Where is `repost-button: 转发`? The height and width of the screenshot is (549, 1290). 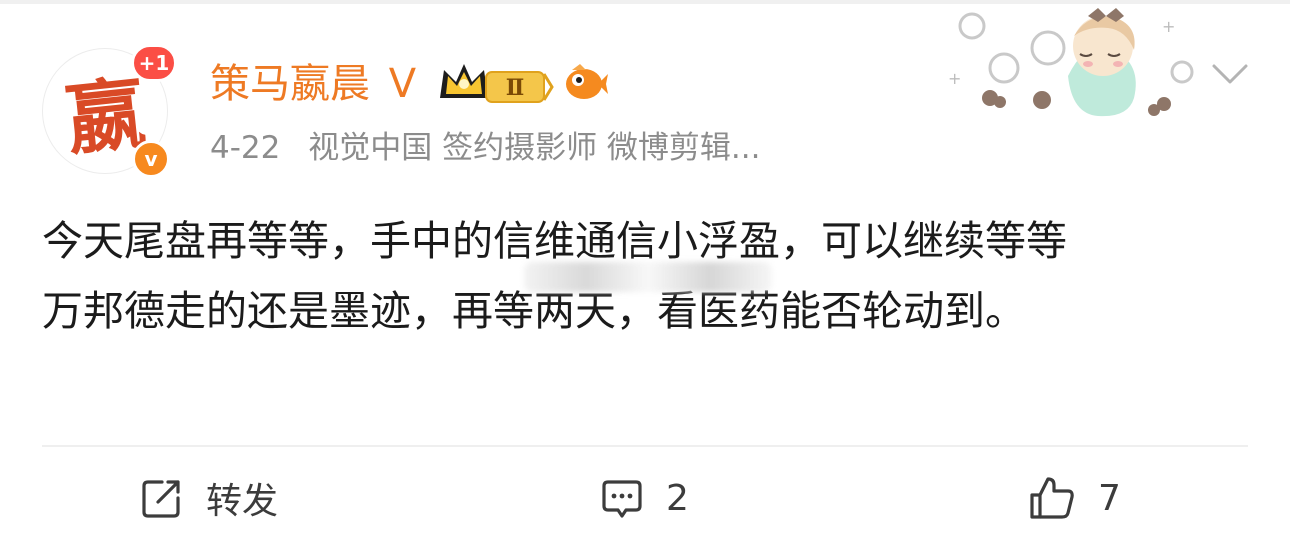 repost-button: 转发 is located at coordinates (209, 498).